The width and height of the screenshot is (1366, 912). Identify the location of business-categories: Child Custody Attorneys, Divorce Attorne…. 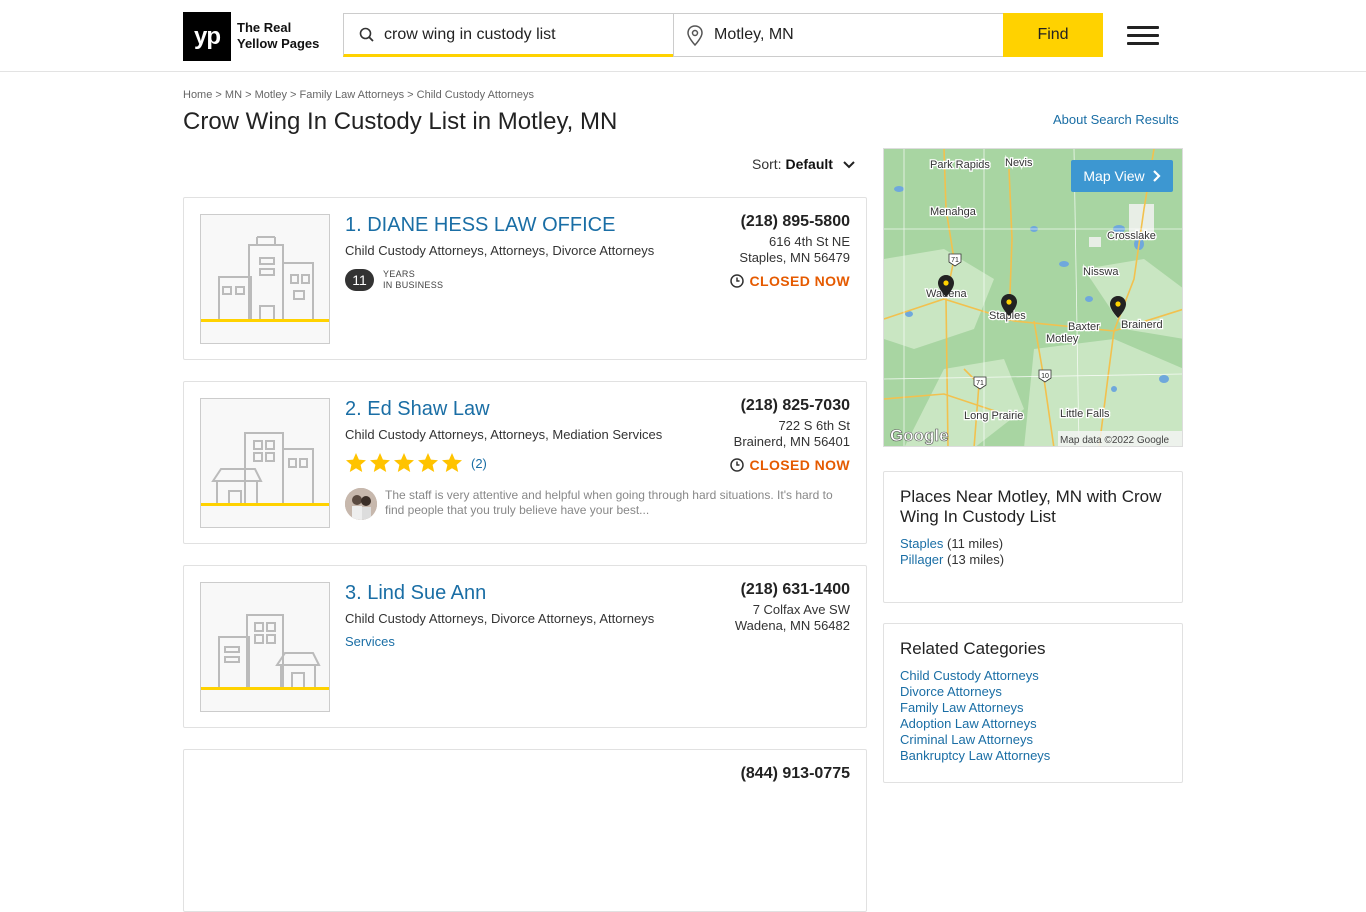
(499, 618).